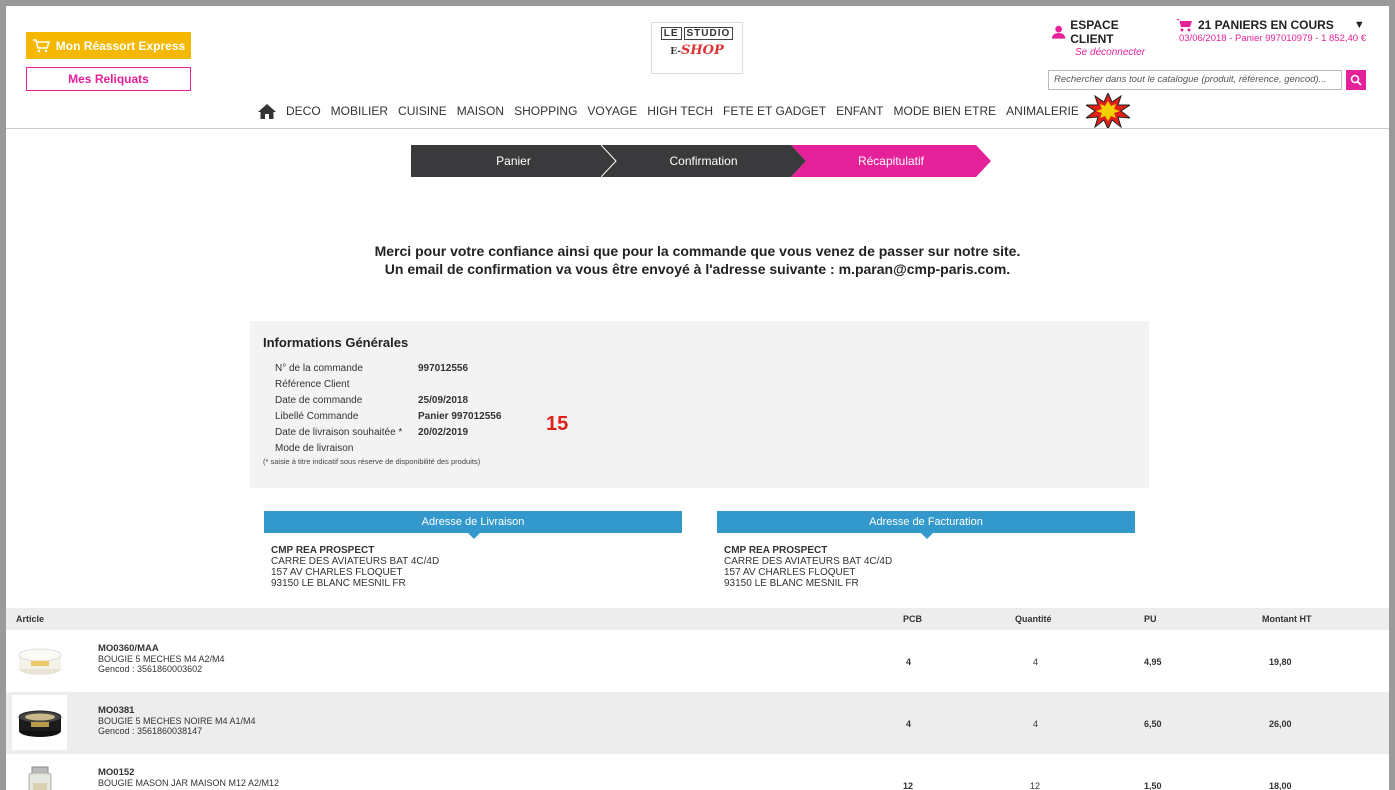  Describe the element at coordinates (680, 111) in the screenshot. I see `nav-item-high-tech: HIGH TECH` at that location.